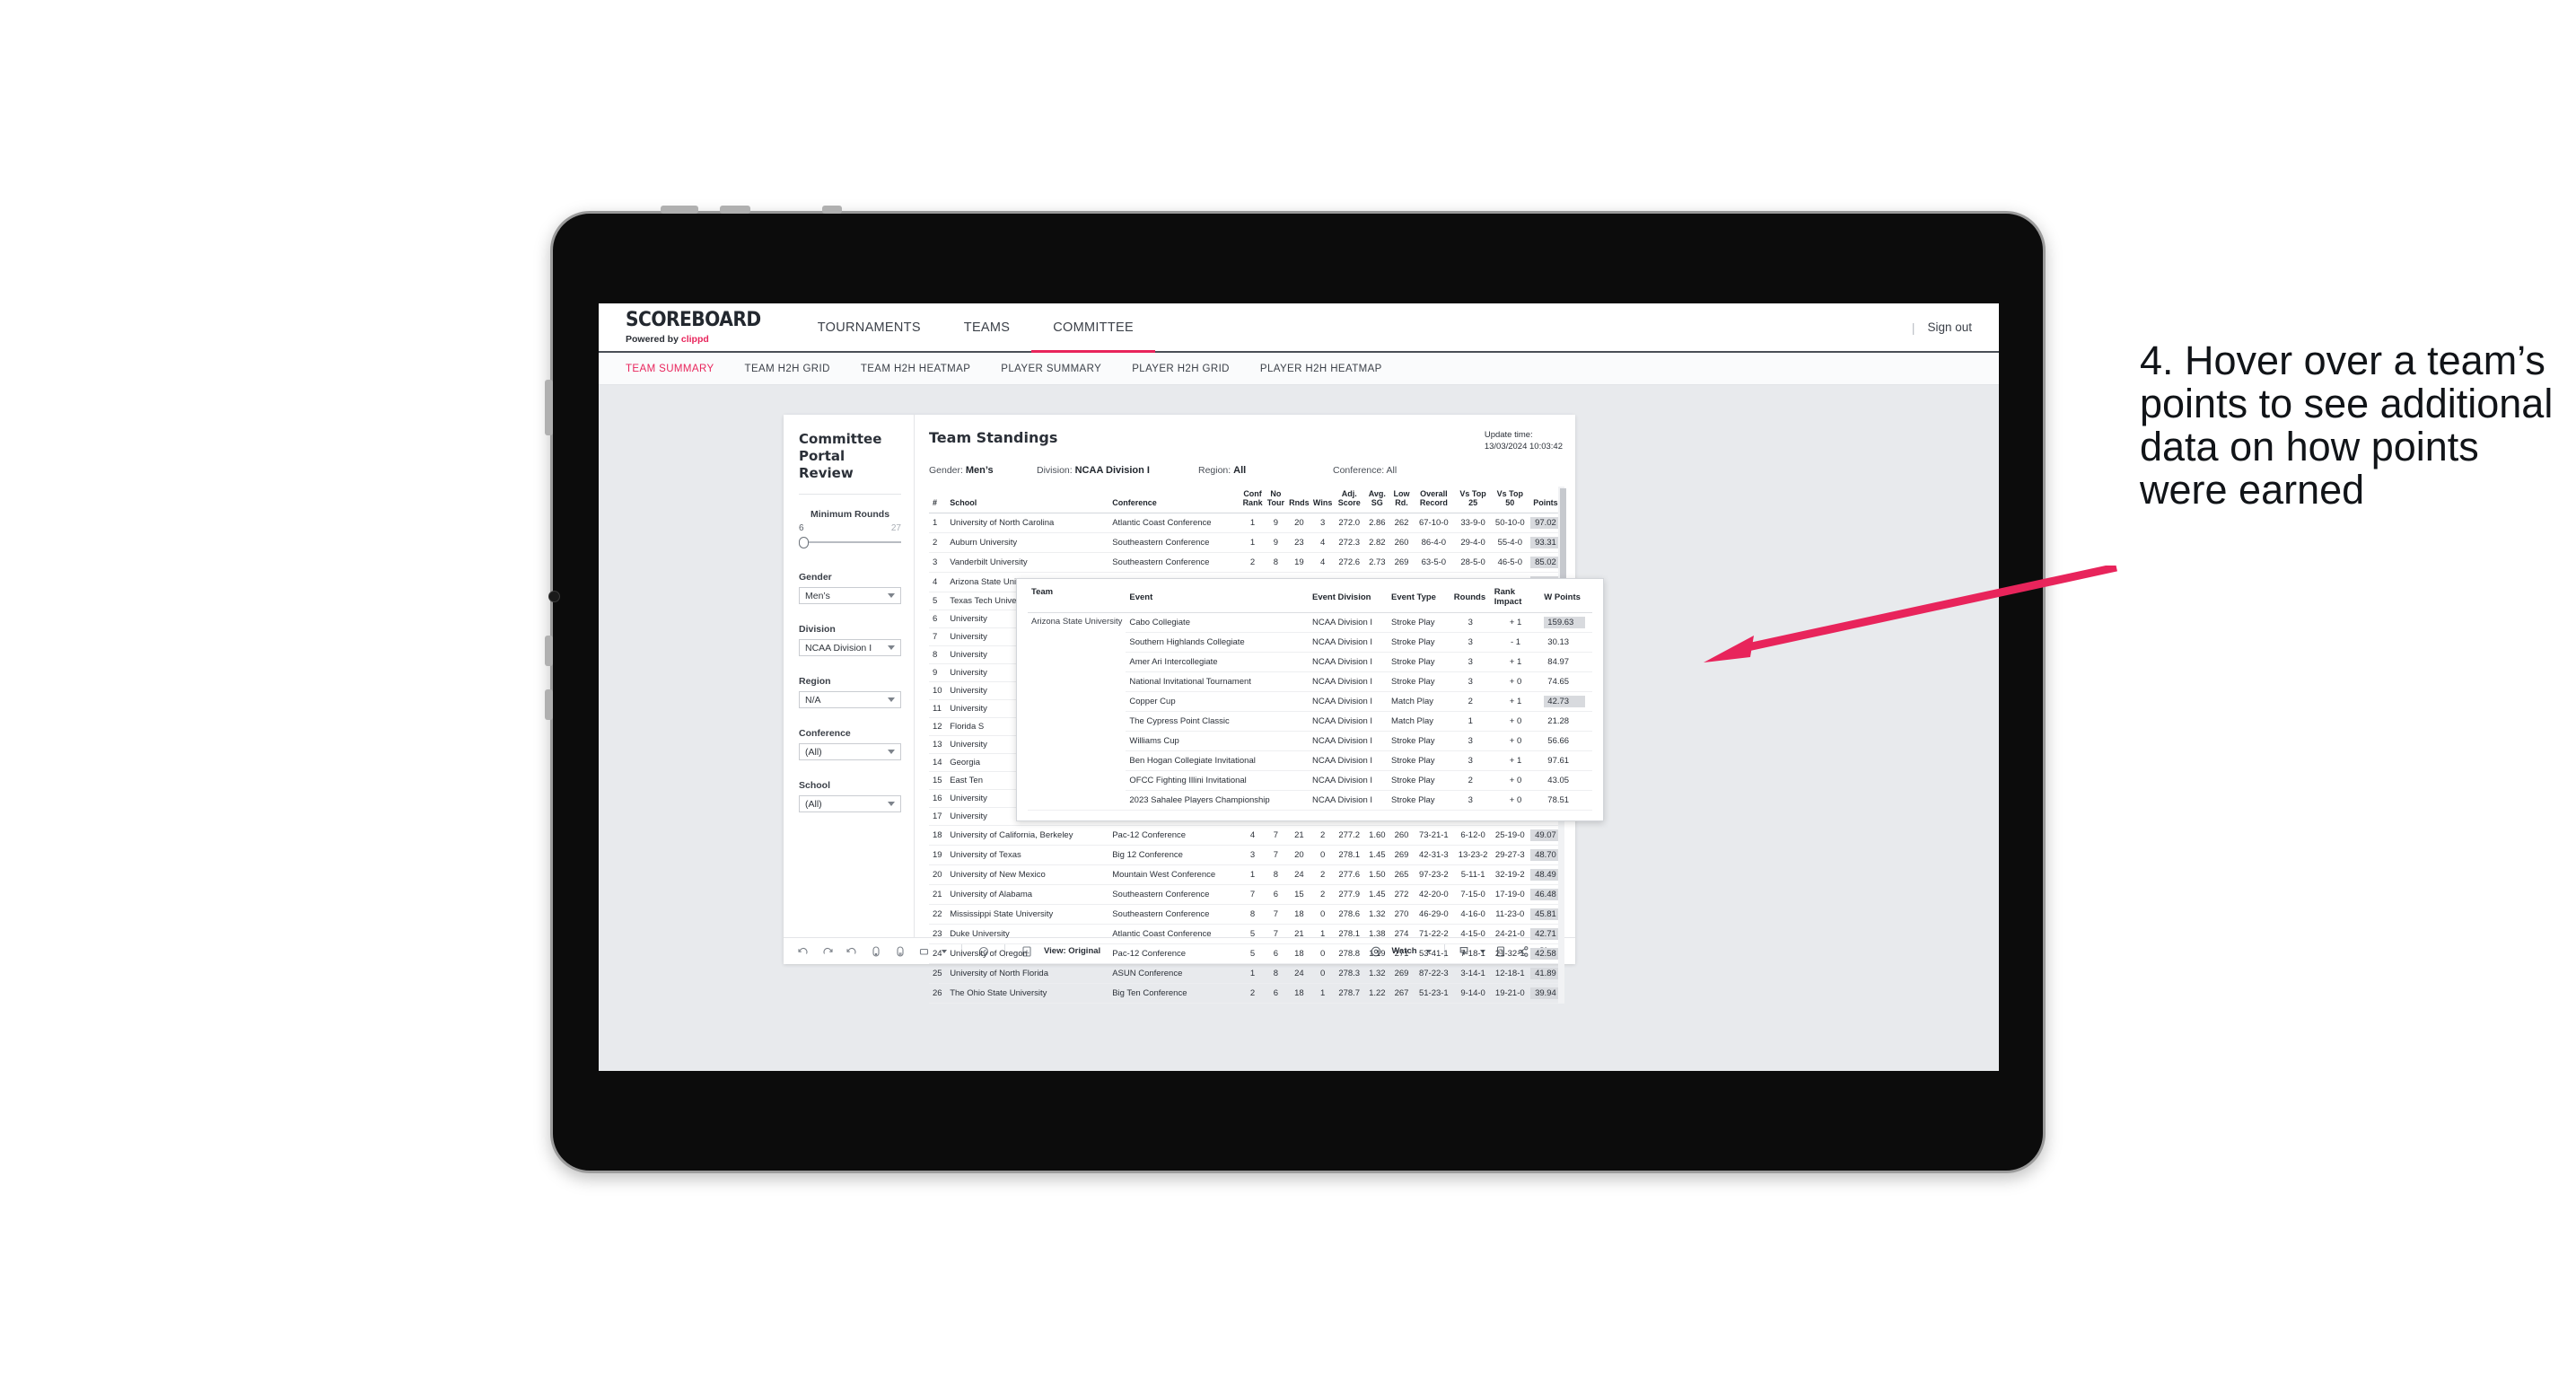 Image resolution: width=2576 pixels, height=1386 pixels. I want to click on filter-division-select: NCAA Division I, so click(850, 648).